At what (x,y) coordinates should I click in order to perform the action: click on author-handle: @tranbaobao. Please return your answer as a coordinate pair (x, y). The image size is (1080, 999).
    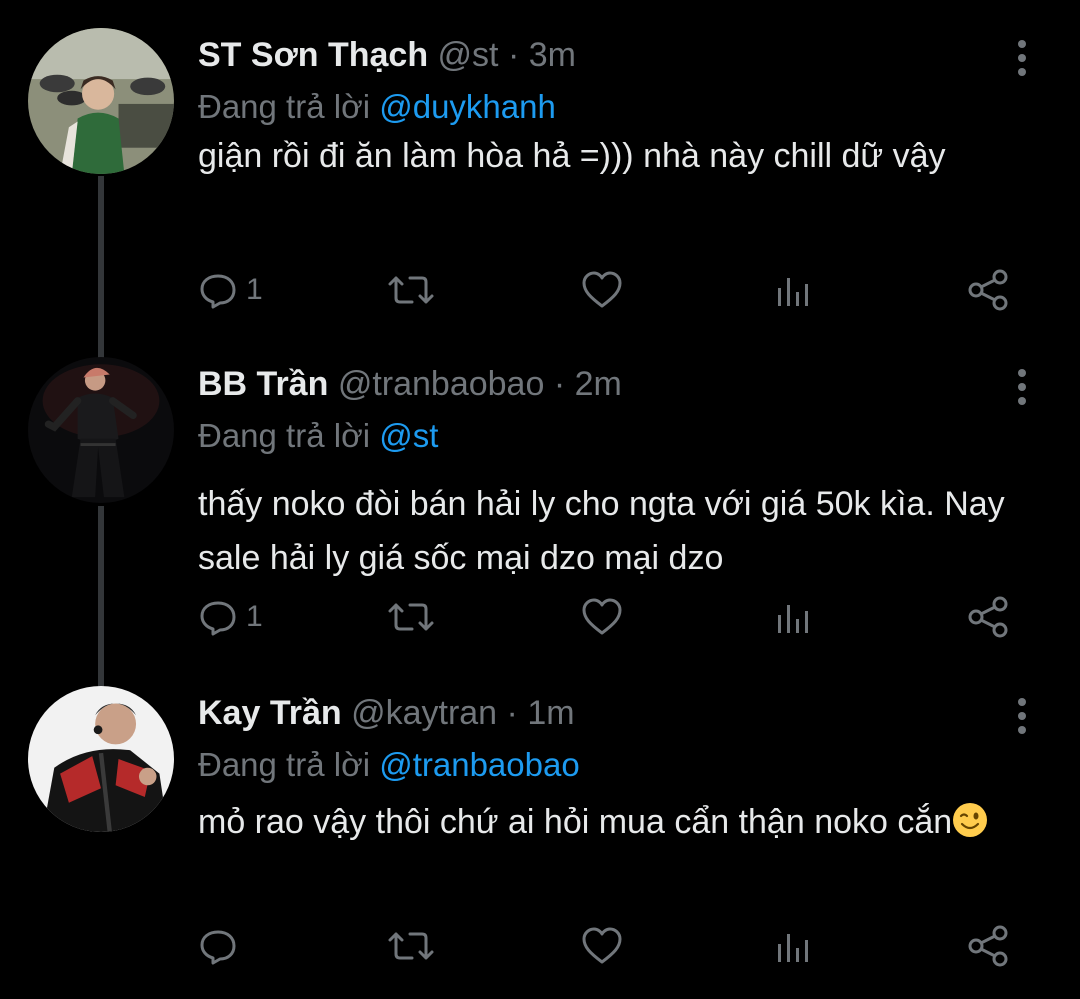
    Looking at the image, I should click on (441, 384).